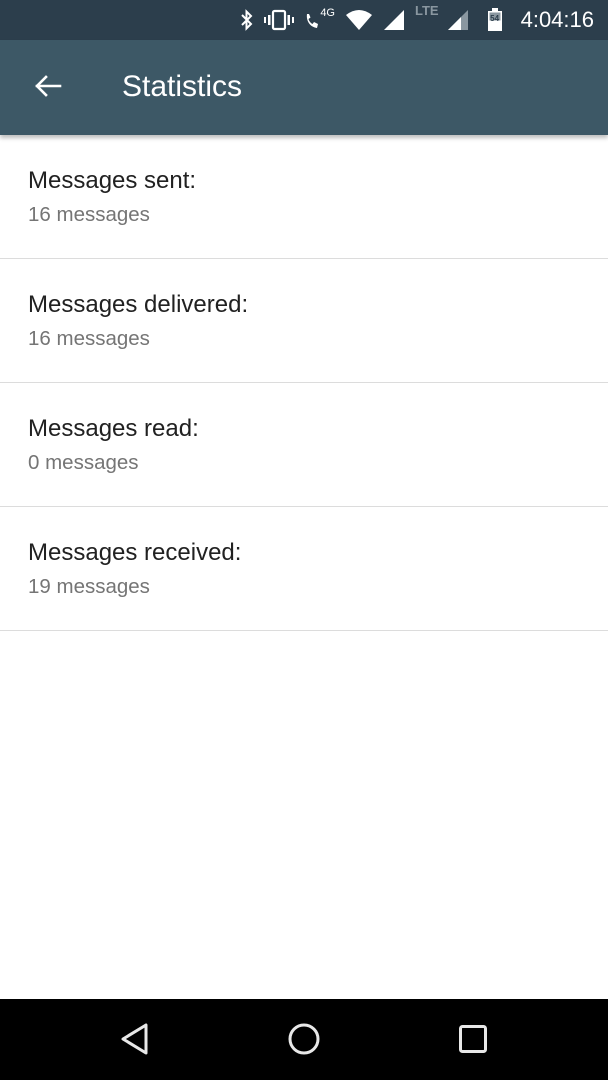  What do you see at coordinates (138, 304) in the screenshot?
I see `stat-label: Messages delivered:` at bounding box center [138, 304].